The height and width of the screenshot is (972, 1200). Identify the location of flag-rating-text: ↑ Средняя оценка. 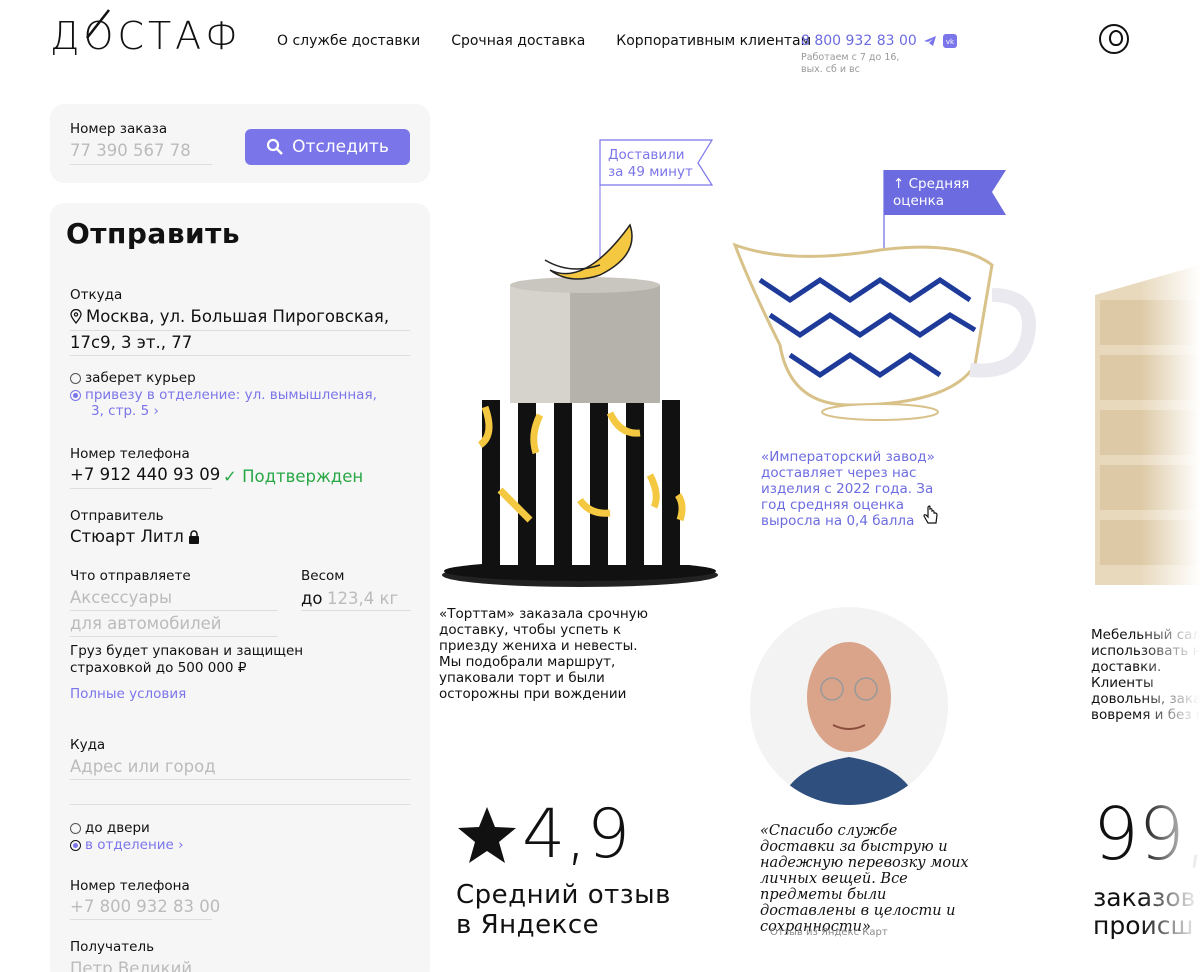
(931, 192).